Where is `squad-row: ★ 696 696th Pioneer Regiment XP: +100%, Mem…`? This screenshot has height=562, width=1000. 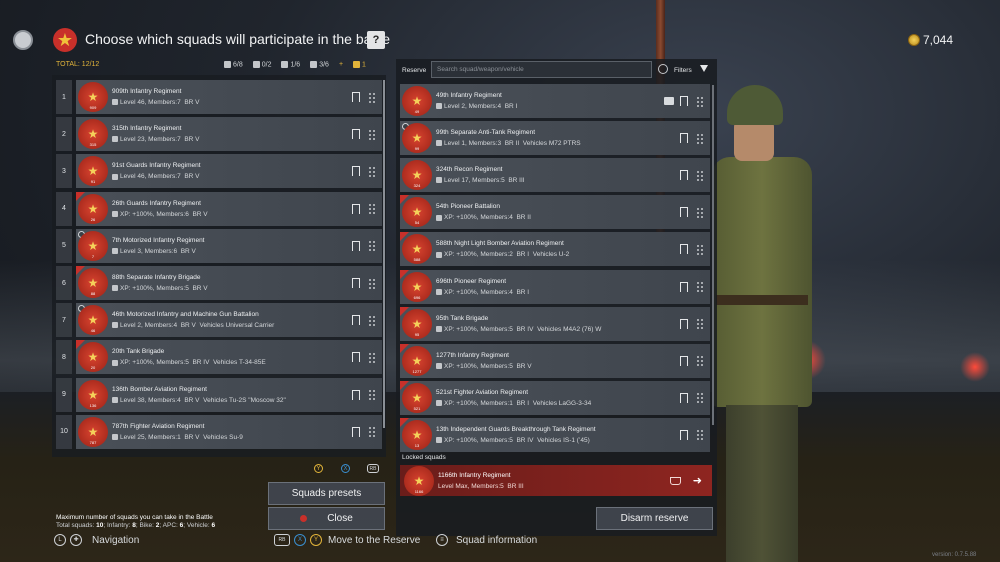
squad-row: ★ 696 696th Pioneer Regiment XP: +100%, Mem… is located at coordinates (555, 286).